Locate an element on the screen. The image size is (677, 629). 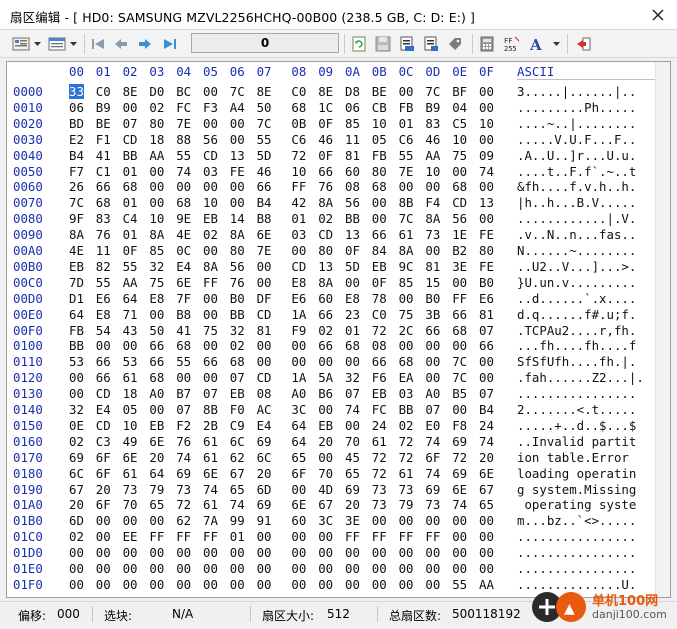
ascii-text: .A..U..]r...U.u. is located at coordinates (576, 155).